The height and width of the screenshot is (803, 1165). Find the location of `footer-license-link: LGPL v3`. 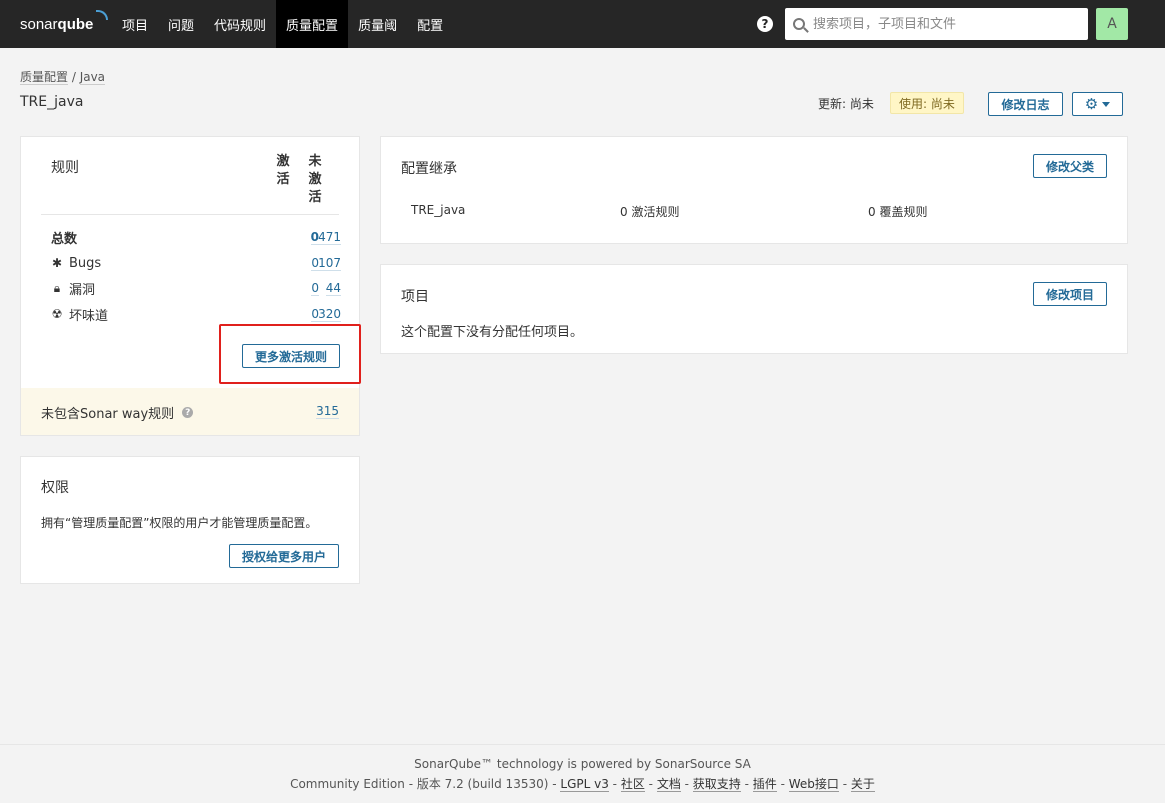

footer-license-link: LGPL v3 is located at coordinates (584, 784).